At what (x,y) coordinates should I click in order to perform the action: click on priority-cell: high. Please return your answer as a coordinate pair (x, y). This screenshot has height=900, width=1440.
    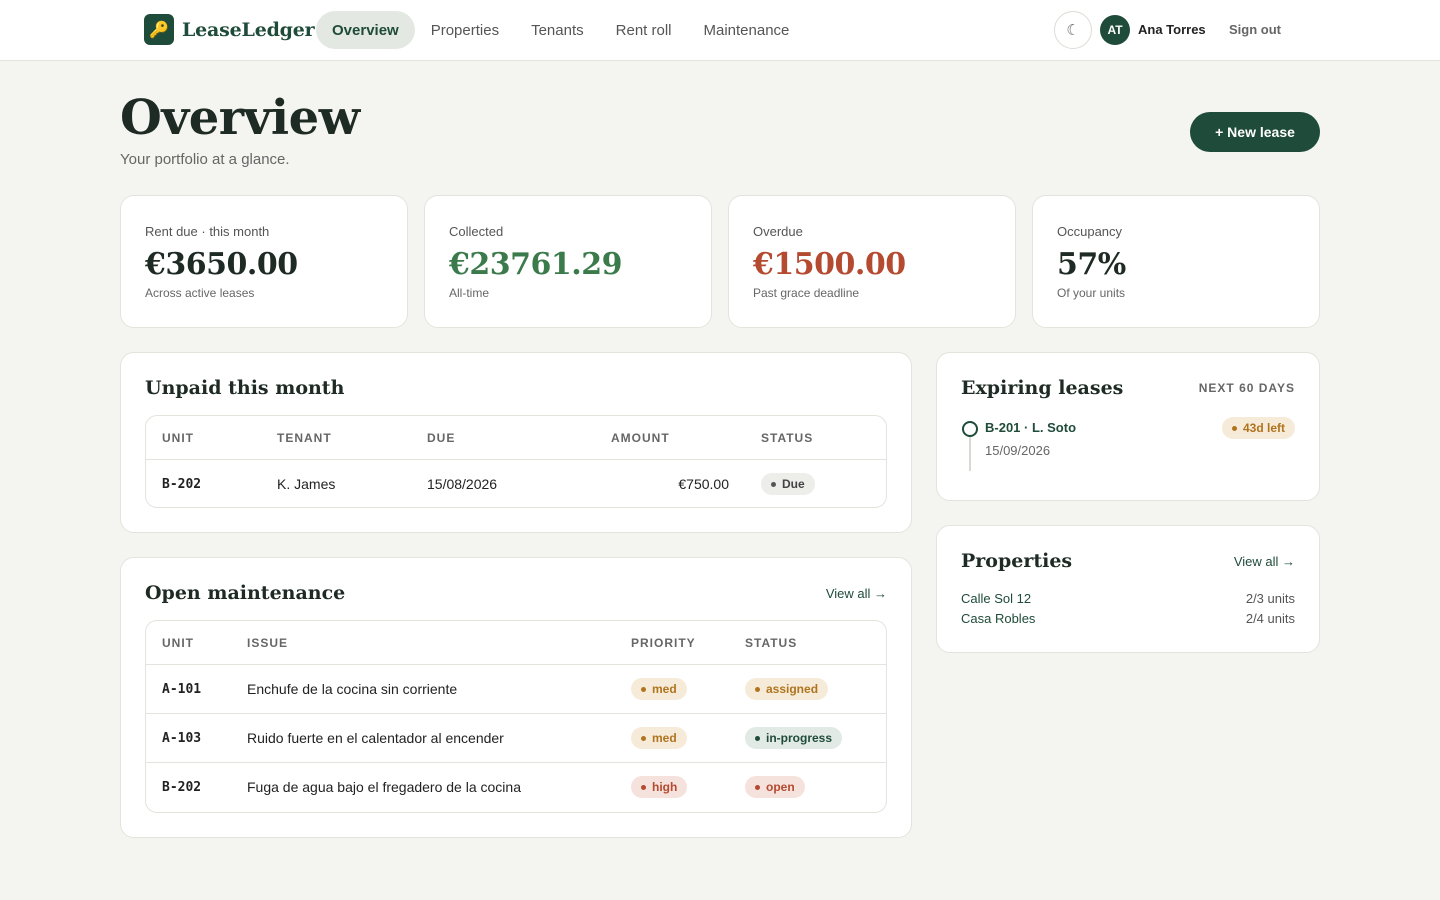
    Looking at the image, I should click on (659, 787).